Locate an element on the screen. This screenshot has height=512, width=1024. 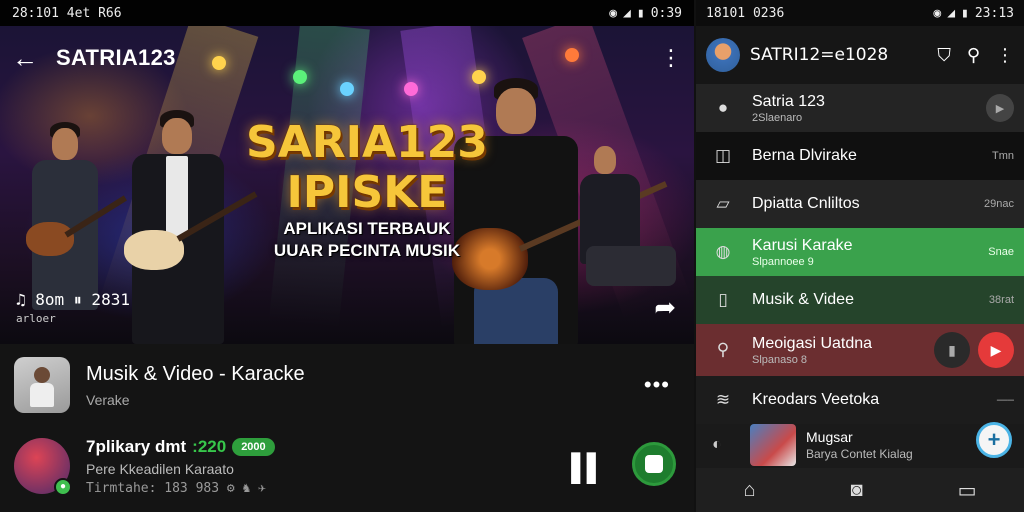
mic-icon: ◍ is located at coordinates (723, 251).